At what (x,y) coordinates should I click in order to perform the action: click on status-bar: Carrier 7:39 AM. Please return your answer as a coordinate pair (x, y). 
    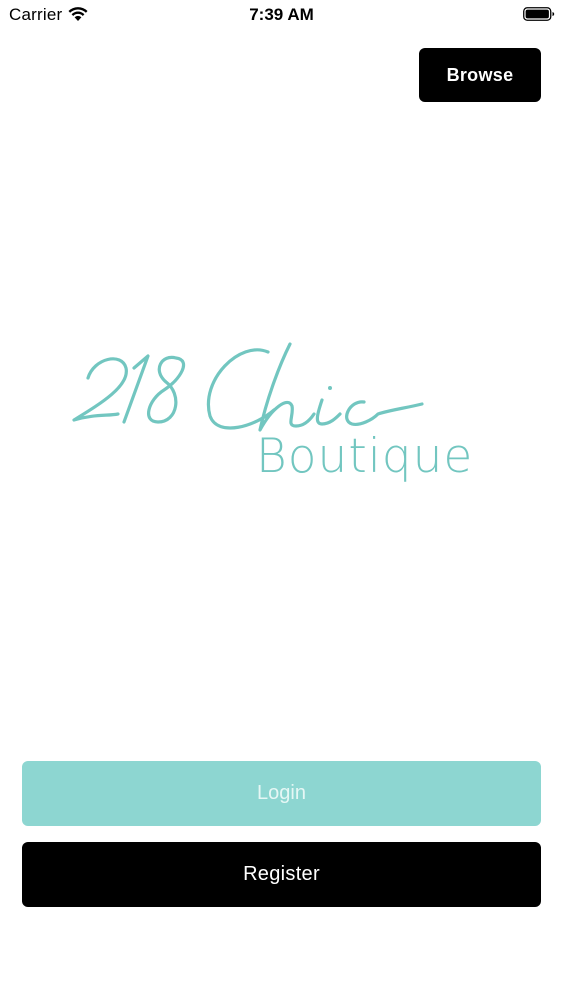
    Looking at the image, I should click on (281, 15).